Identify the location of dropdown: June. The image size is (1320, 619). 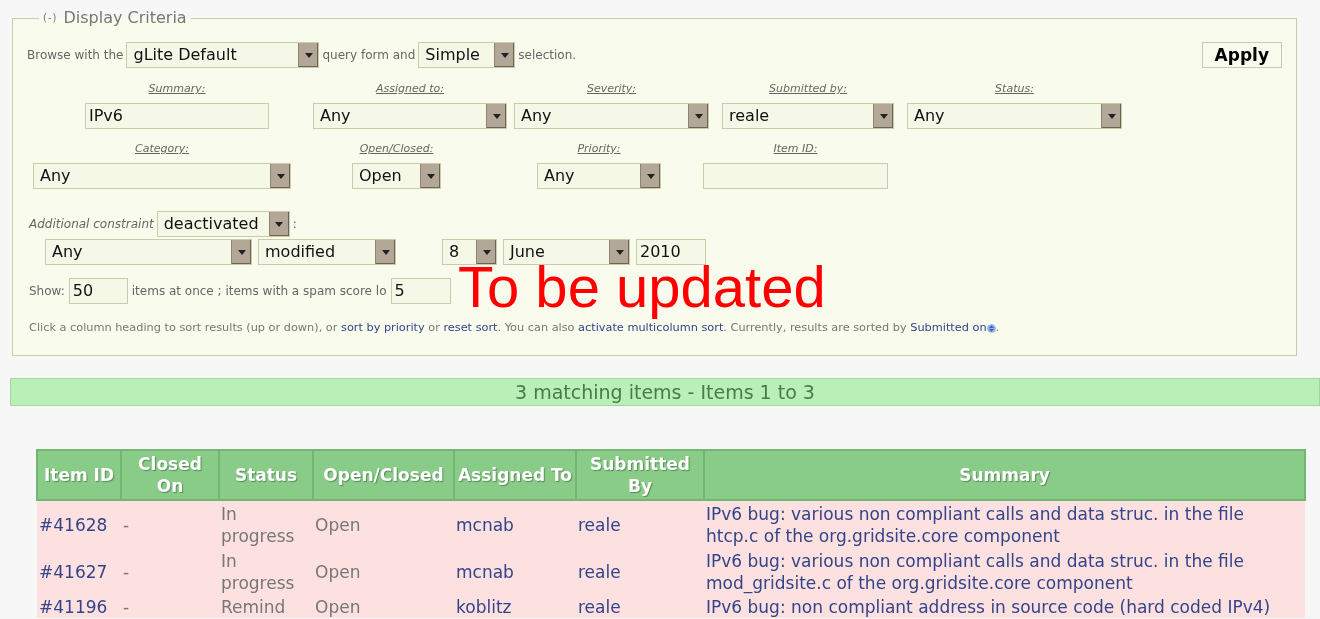
(566, 252).